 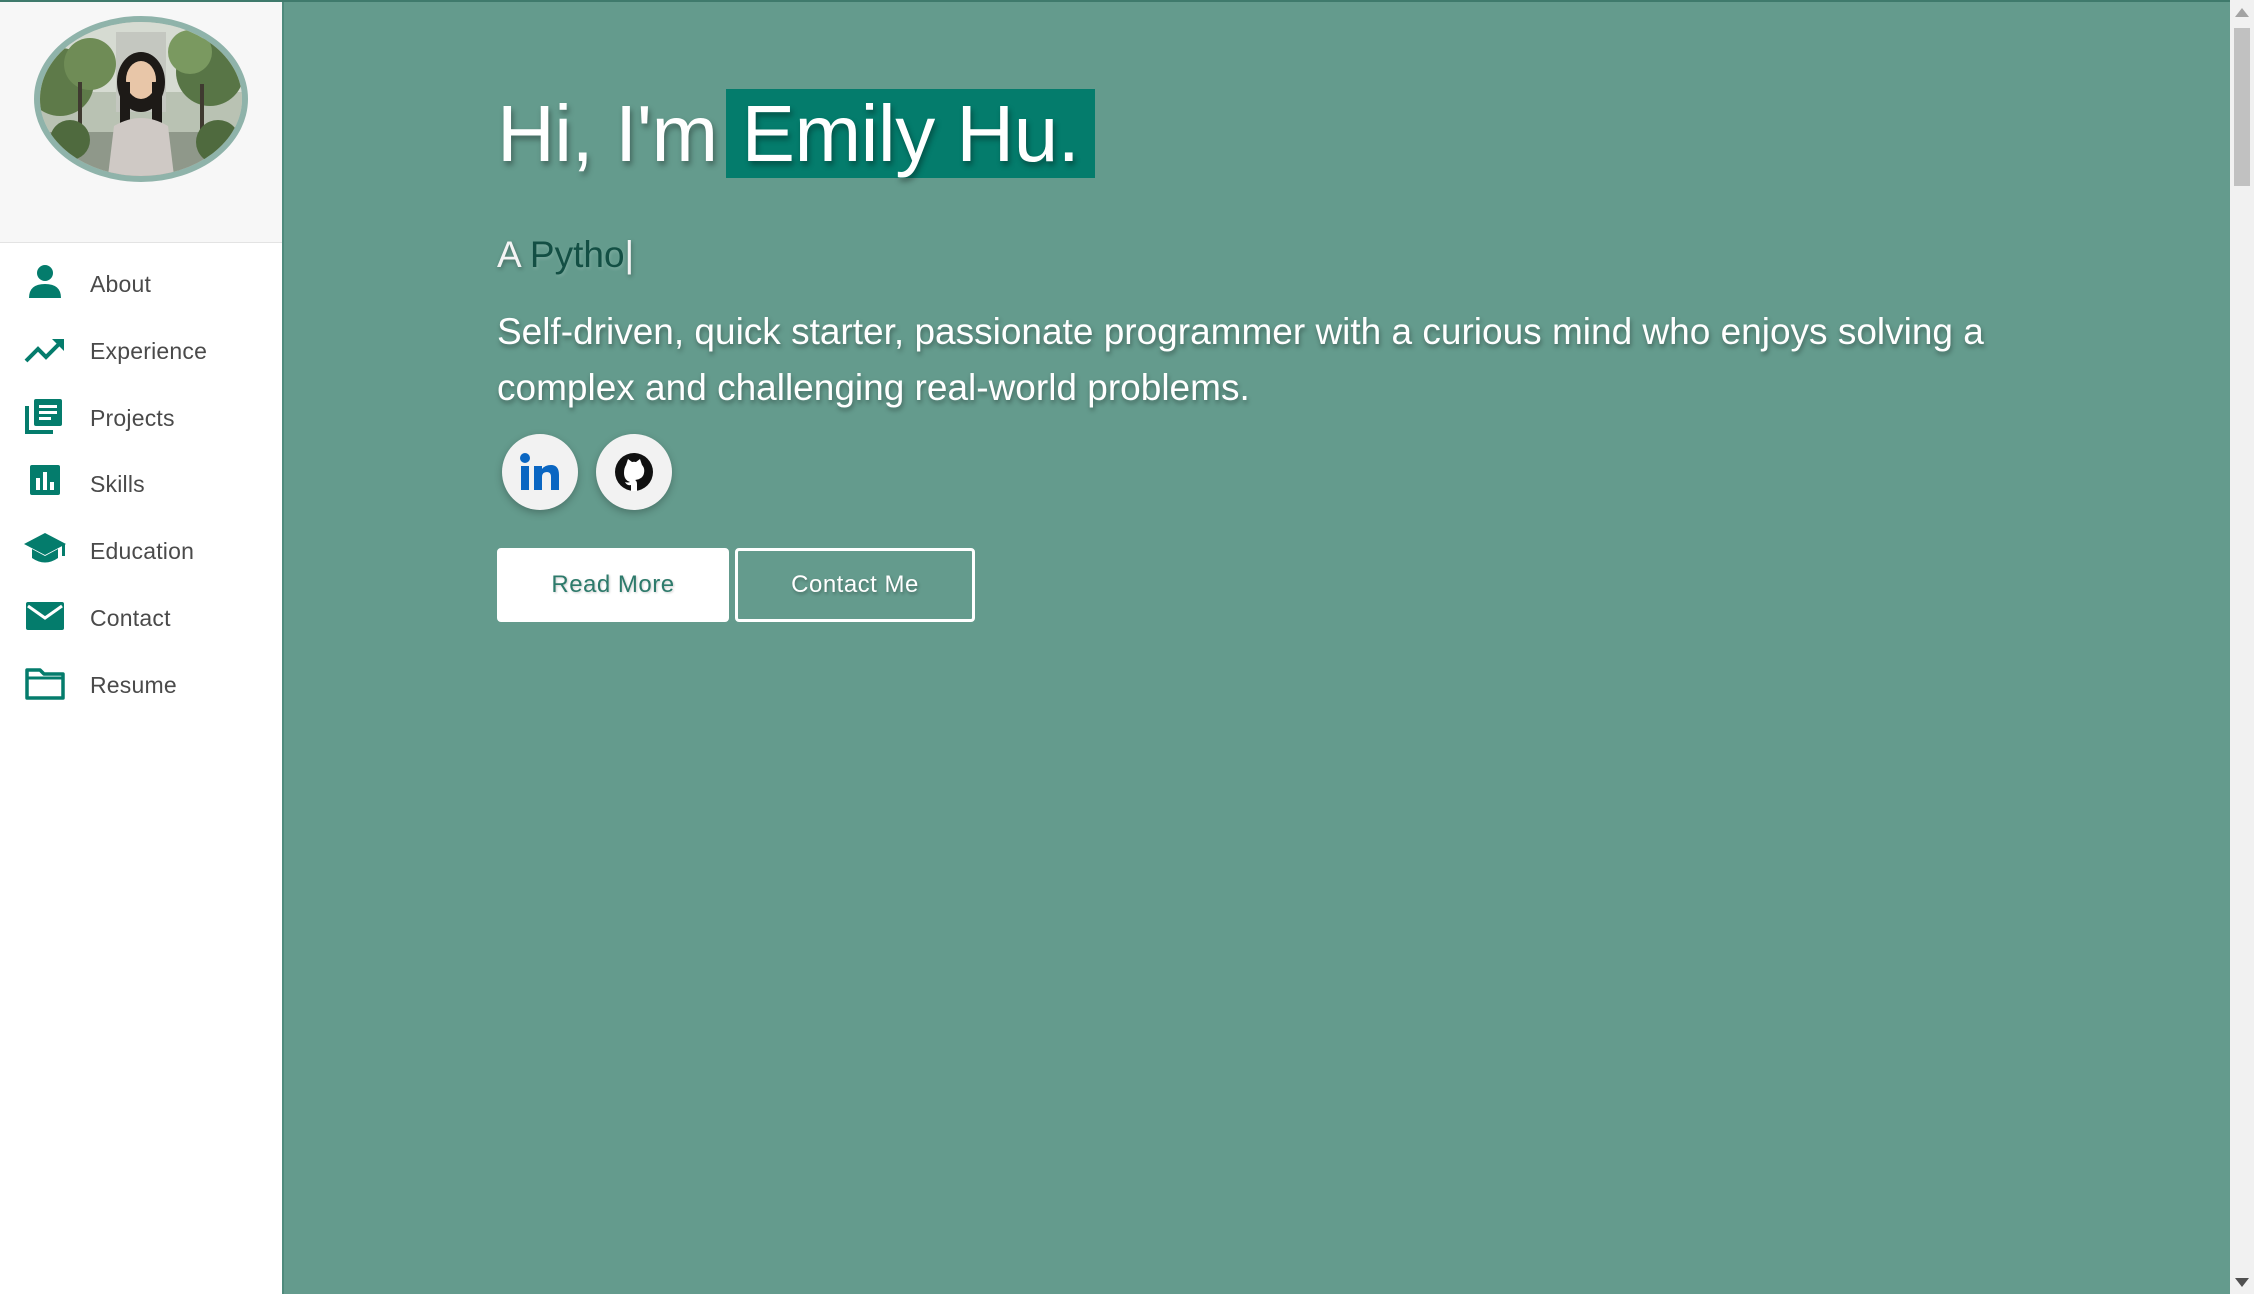 I want to click on github-button, so click(x=634, y=472).